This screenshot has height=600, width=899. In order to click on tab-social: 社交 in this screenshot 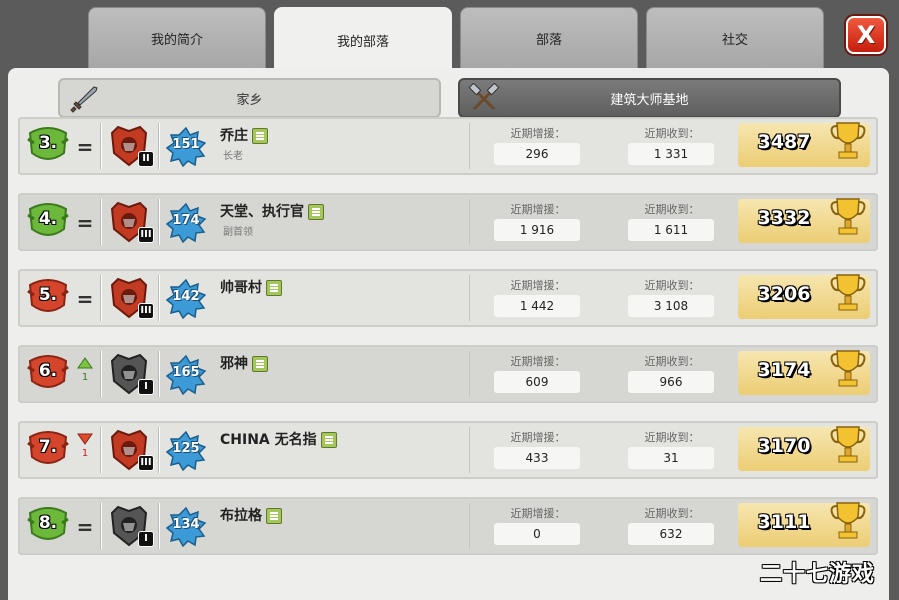, I will do `click(735, 38)`.